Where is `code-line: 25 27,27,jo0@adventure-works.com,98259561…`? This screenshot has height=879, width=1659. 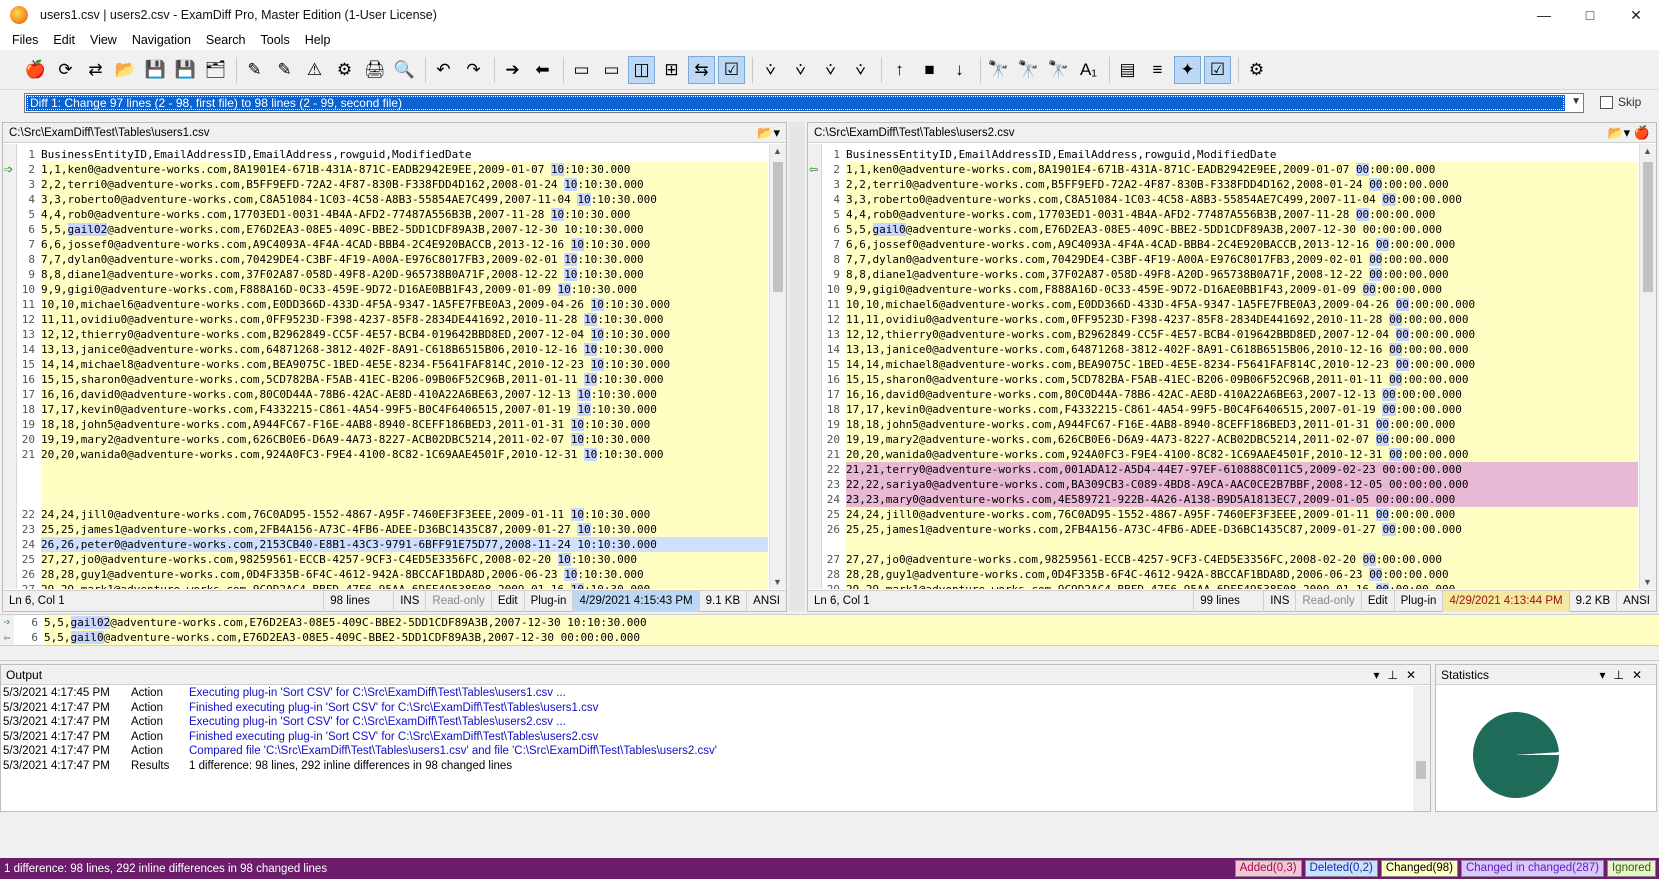
code-line: 25 27,27,jo0@adventure-works.com,98259561… is located at coordinates (392, 559).